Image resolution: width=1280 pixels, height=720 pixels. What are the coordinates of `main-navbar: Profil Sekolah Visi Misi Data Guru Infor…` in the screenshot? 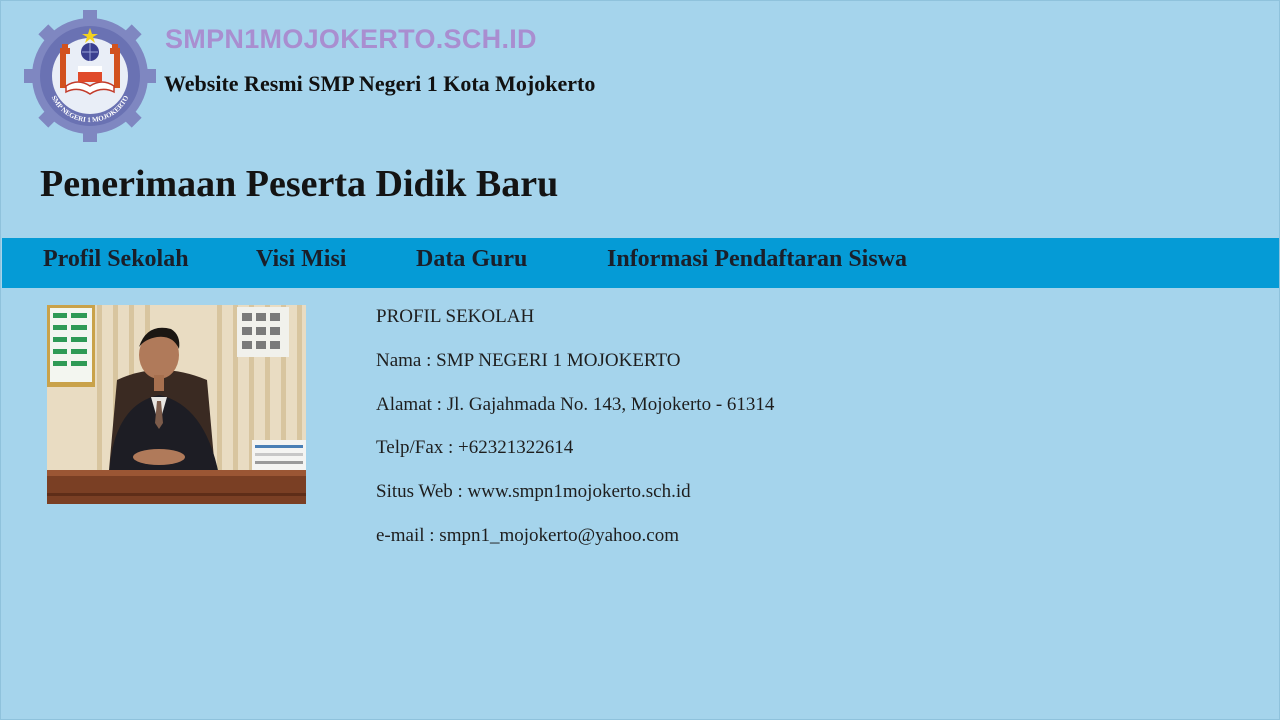 It's located at (640, 263).